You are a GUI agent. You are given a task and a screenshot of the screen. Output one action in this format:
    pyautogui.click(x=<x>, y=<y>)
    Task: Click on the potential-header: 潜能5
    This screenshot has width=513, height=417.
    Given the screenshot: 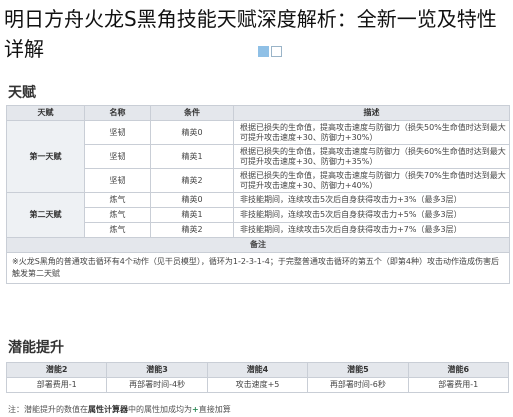 What is the action you would take?
    pyautogui.click(x=358, y=370)
    